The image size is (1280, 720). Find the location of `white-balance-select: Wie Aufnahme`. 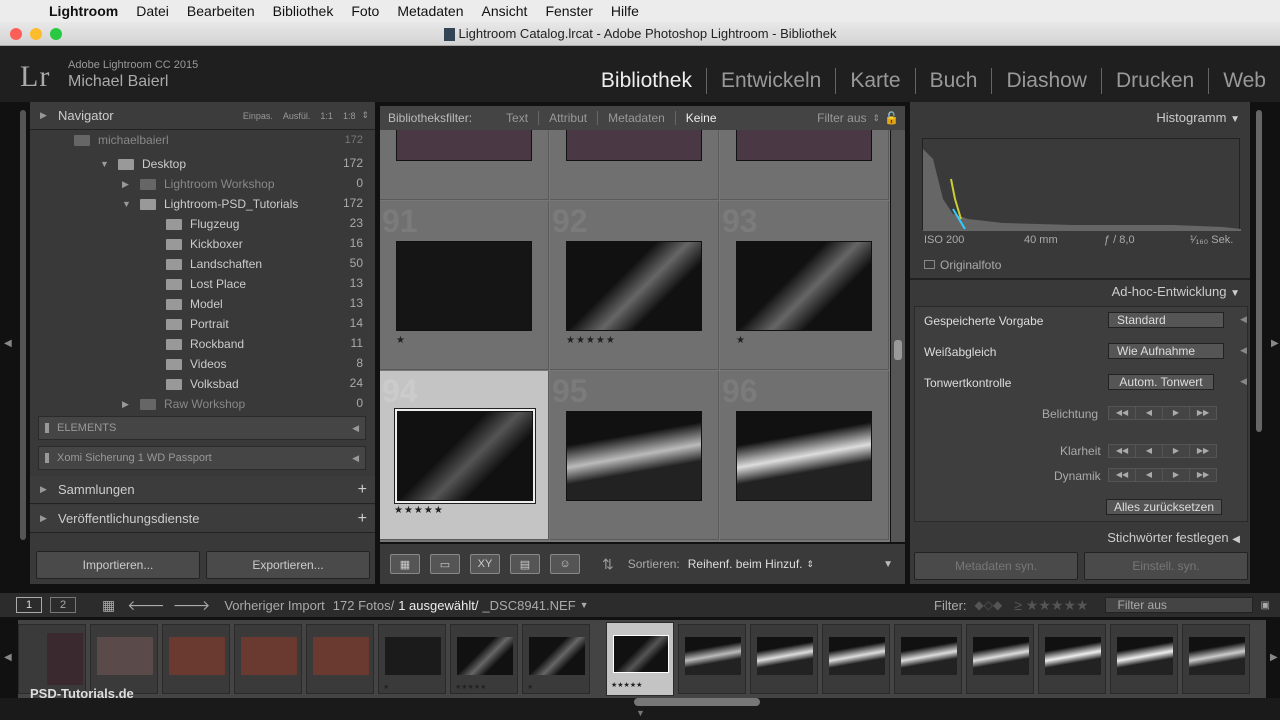

white-balance-select: Wie Aufnahme is located at coordinates (1166, 351).